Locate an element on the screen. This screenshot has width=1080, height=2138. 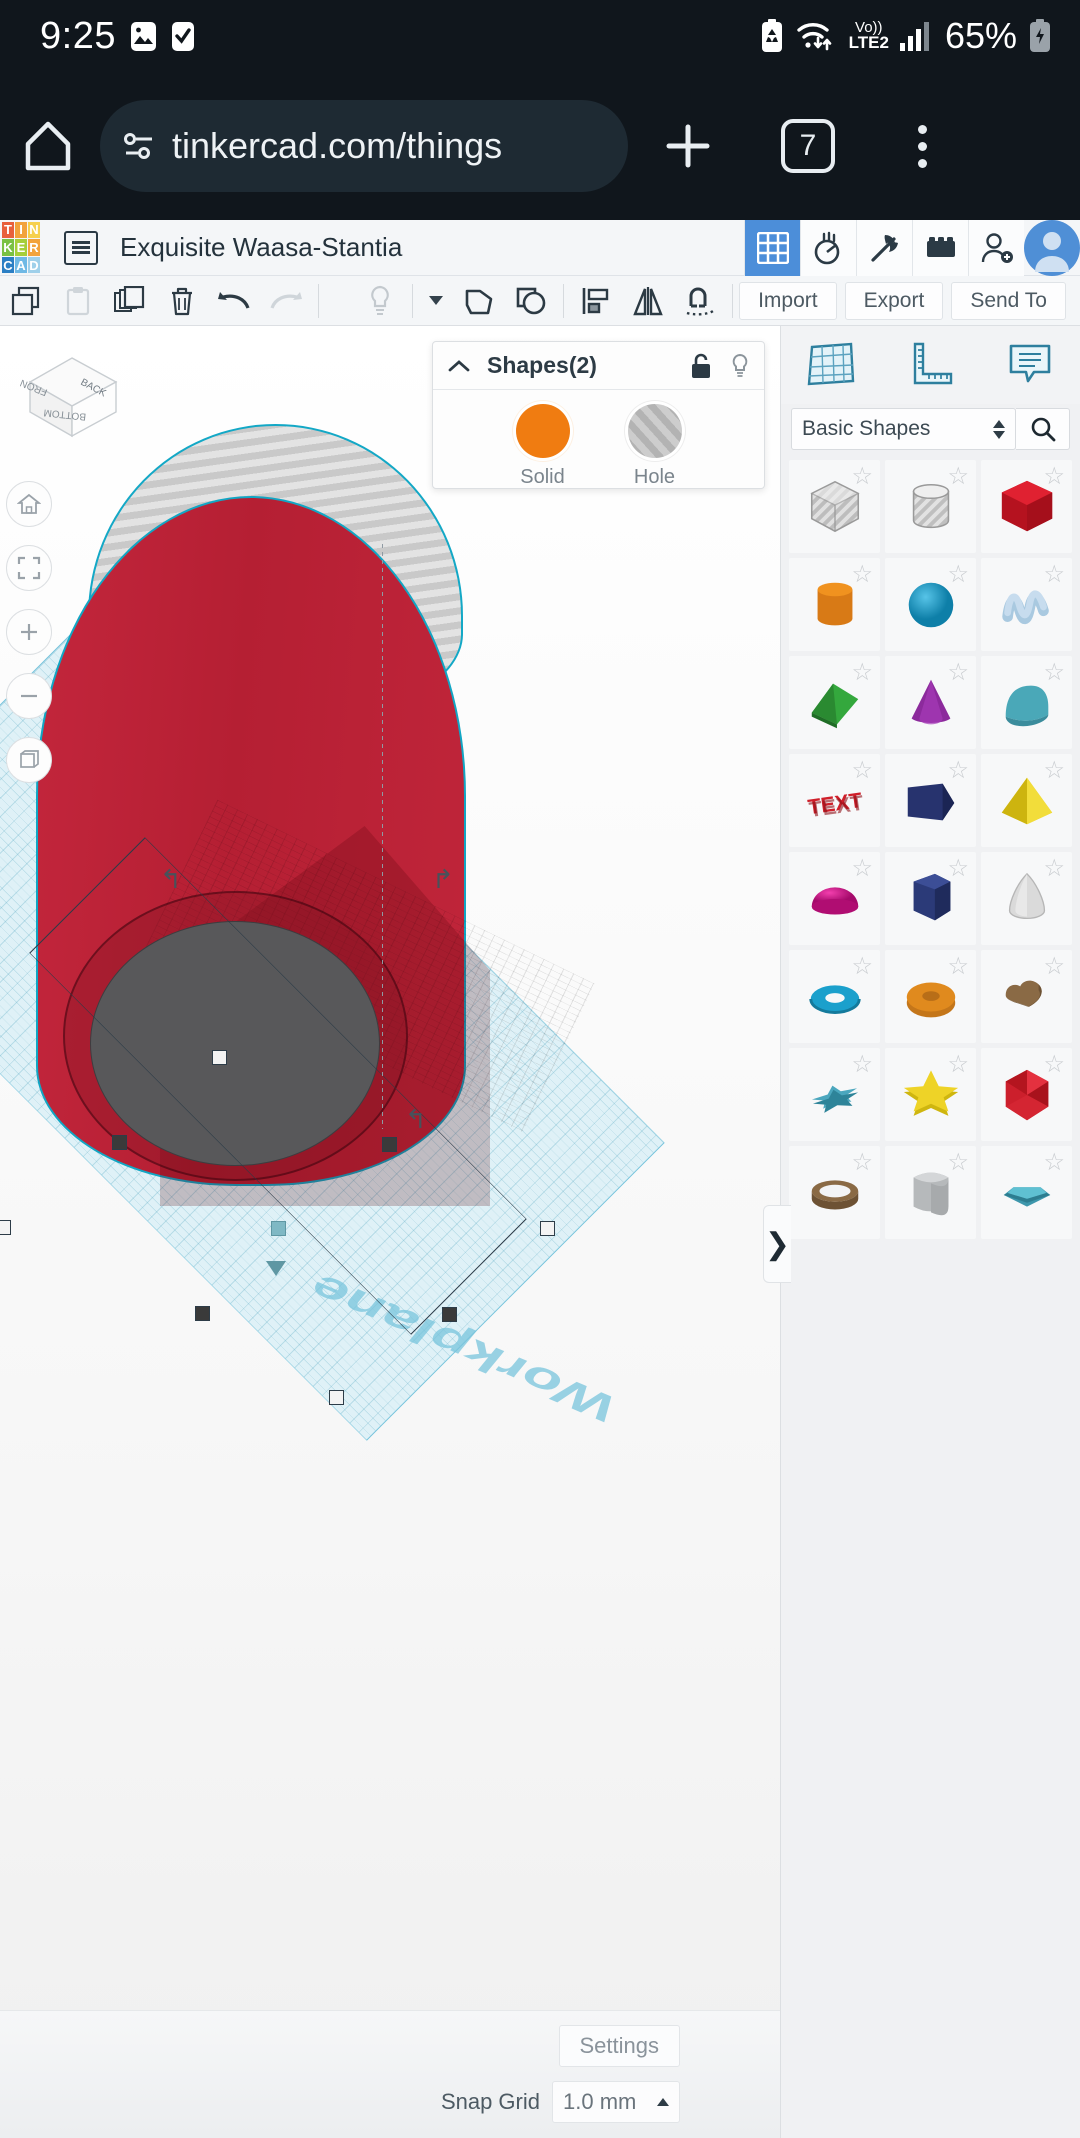
shape-item-box: ☆ is located at coordinates (1026, 506).